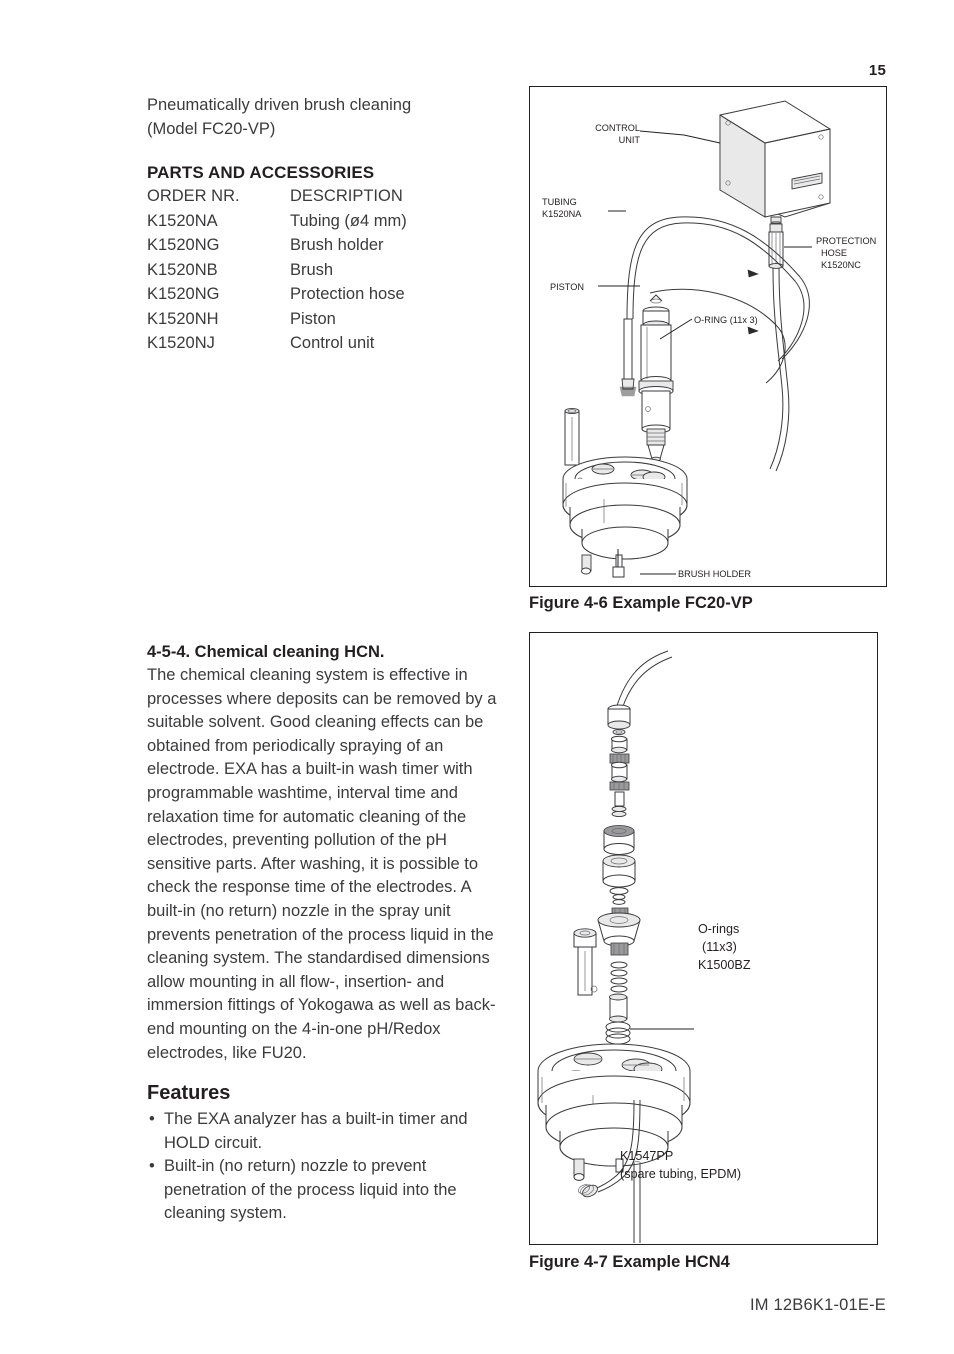 This screenshot has width=954, height=1354. Describe the element at coordinates (775, 162) in the screenshot. I see `control-unit-illustration` at that location.